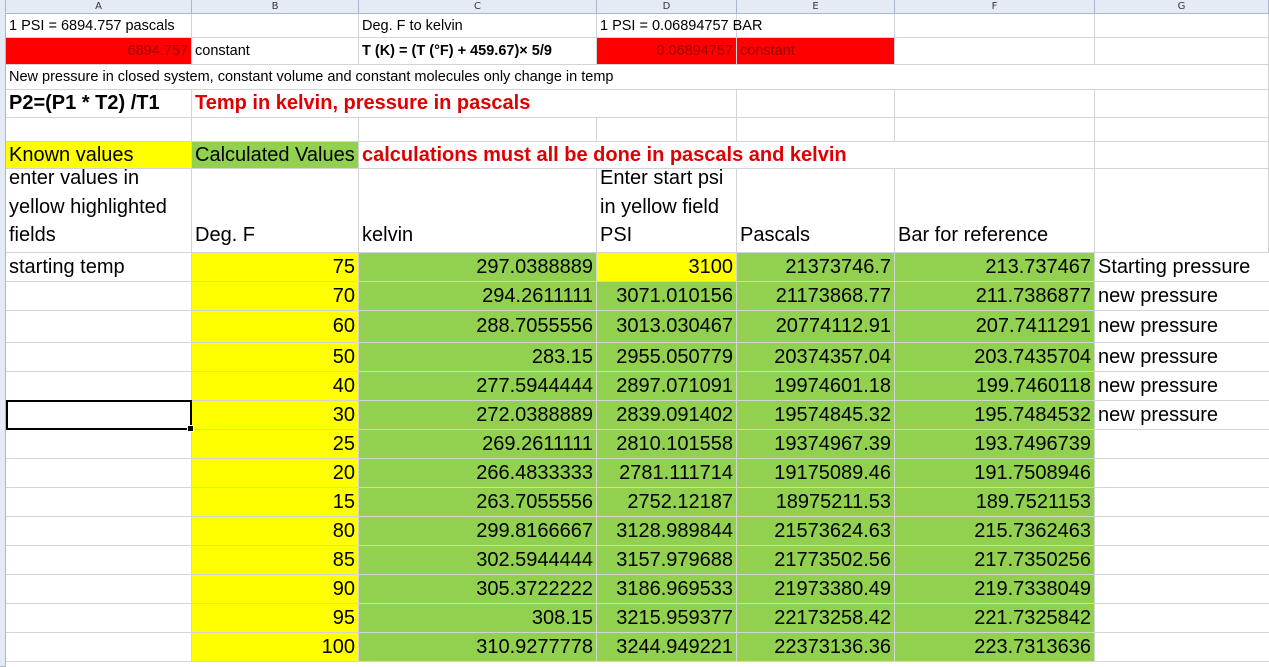 This screenshot has width=1269, height=667. Describe the element at coordinates (816, 618) in the screenshot. I see `cell-pascals-20: 22173258.42` at that location.